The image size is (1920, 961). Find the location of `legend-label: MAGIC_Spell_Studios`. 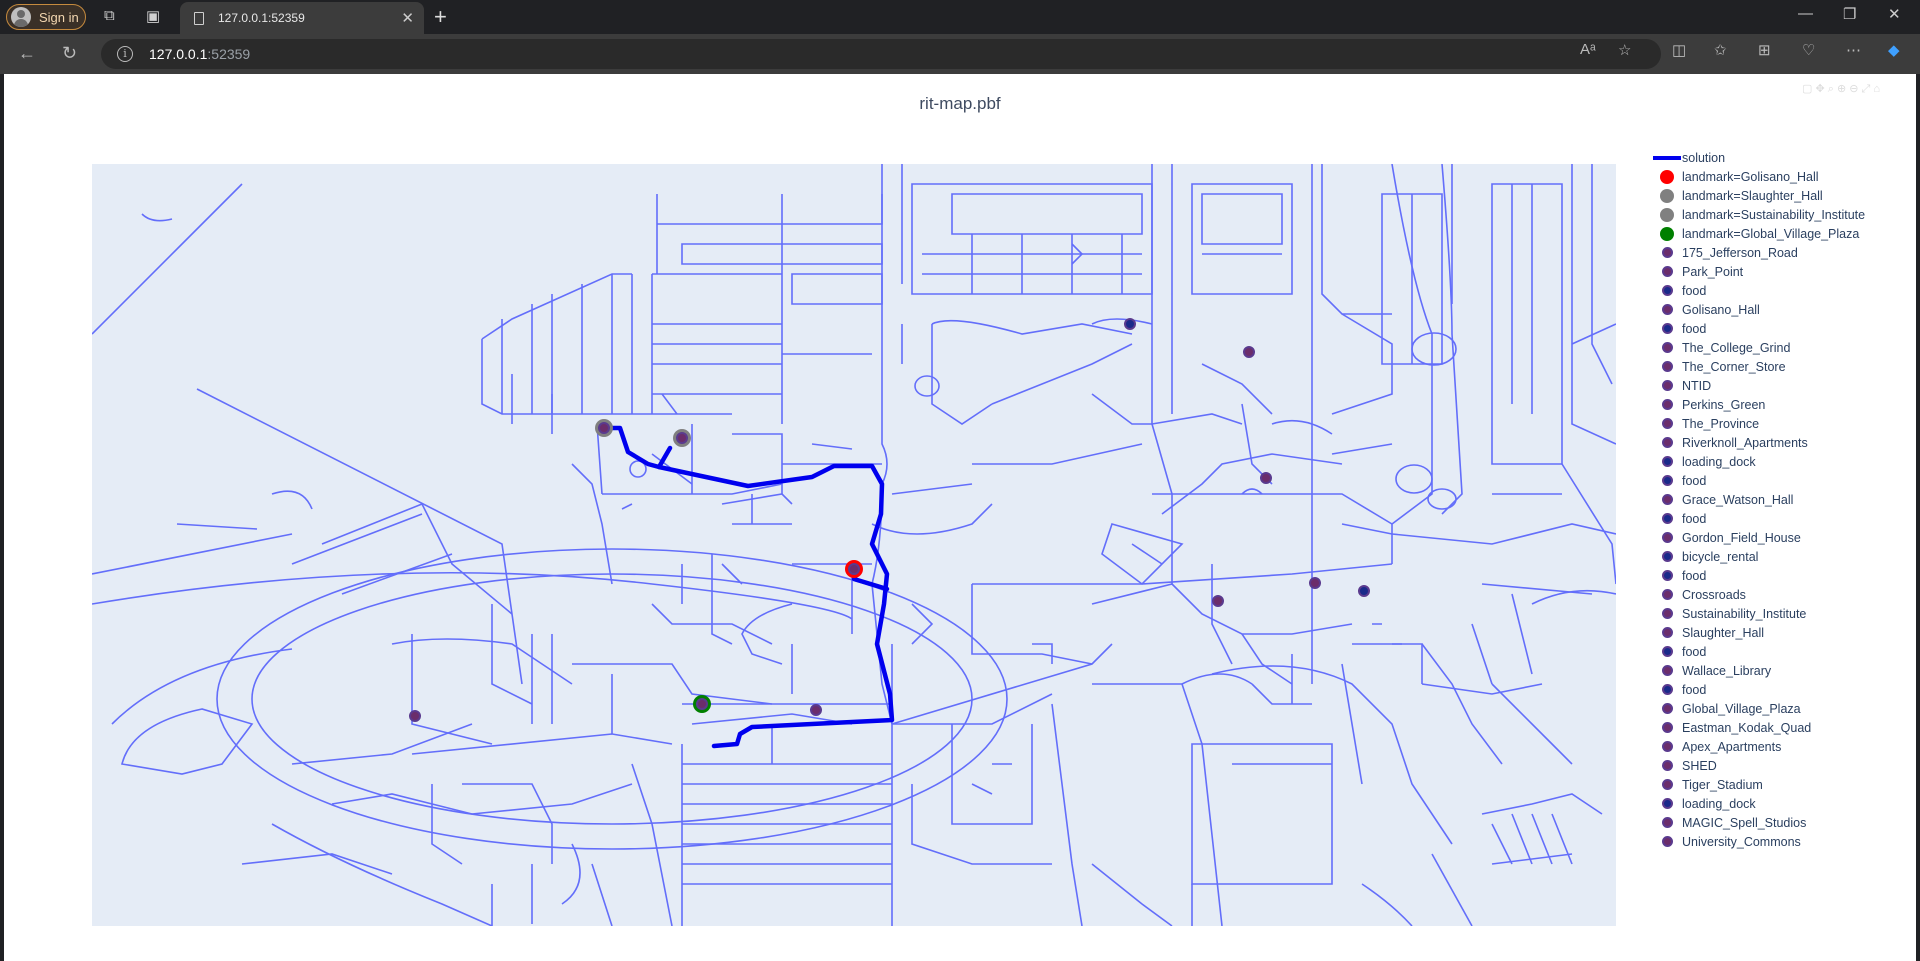

legend-label: MAGIC_Spell_Studios is located at coordinates (1744, 822).